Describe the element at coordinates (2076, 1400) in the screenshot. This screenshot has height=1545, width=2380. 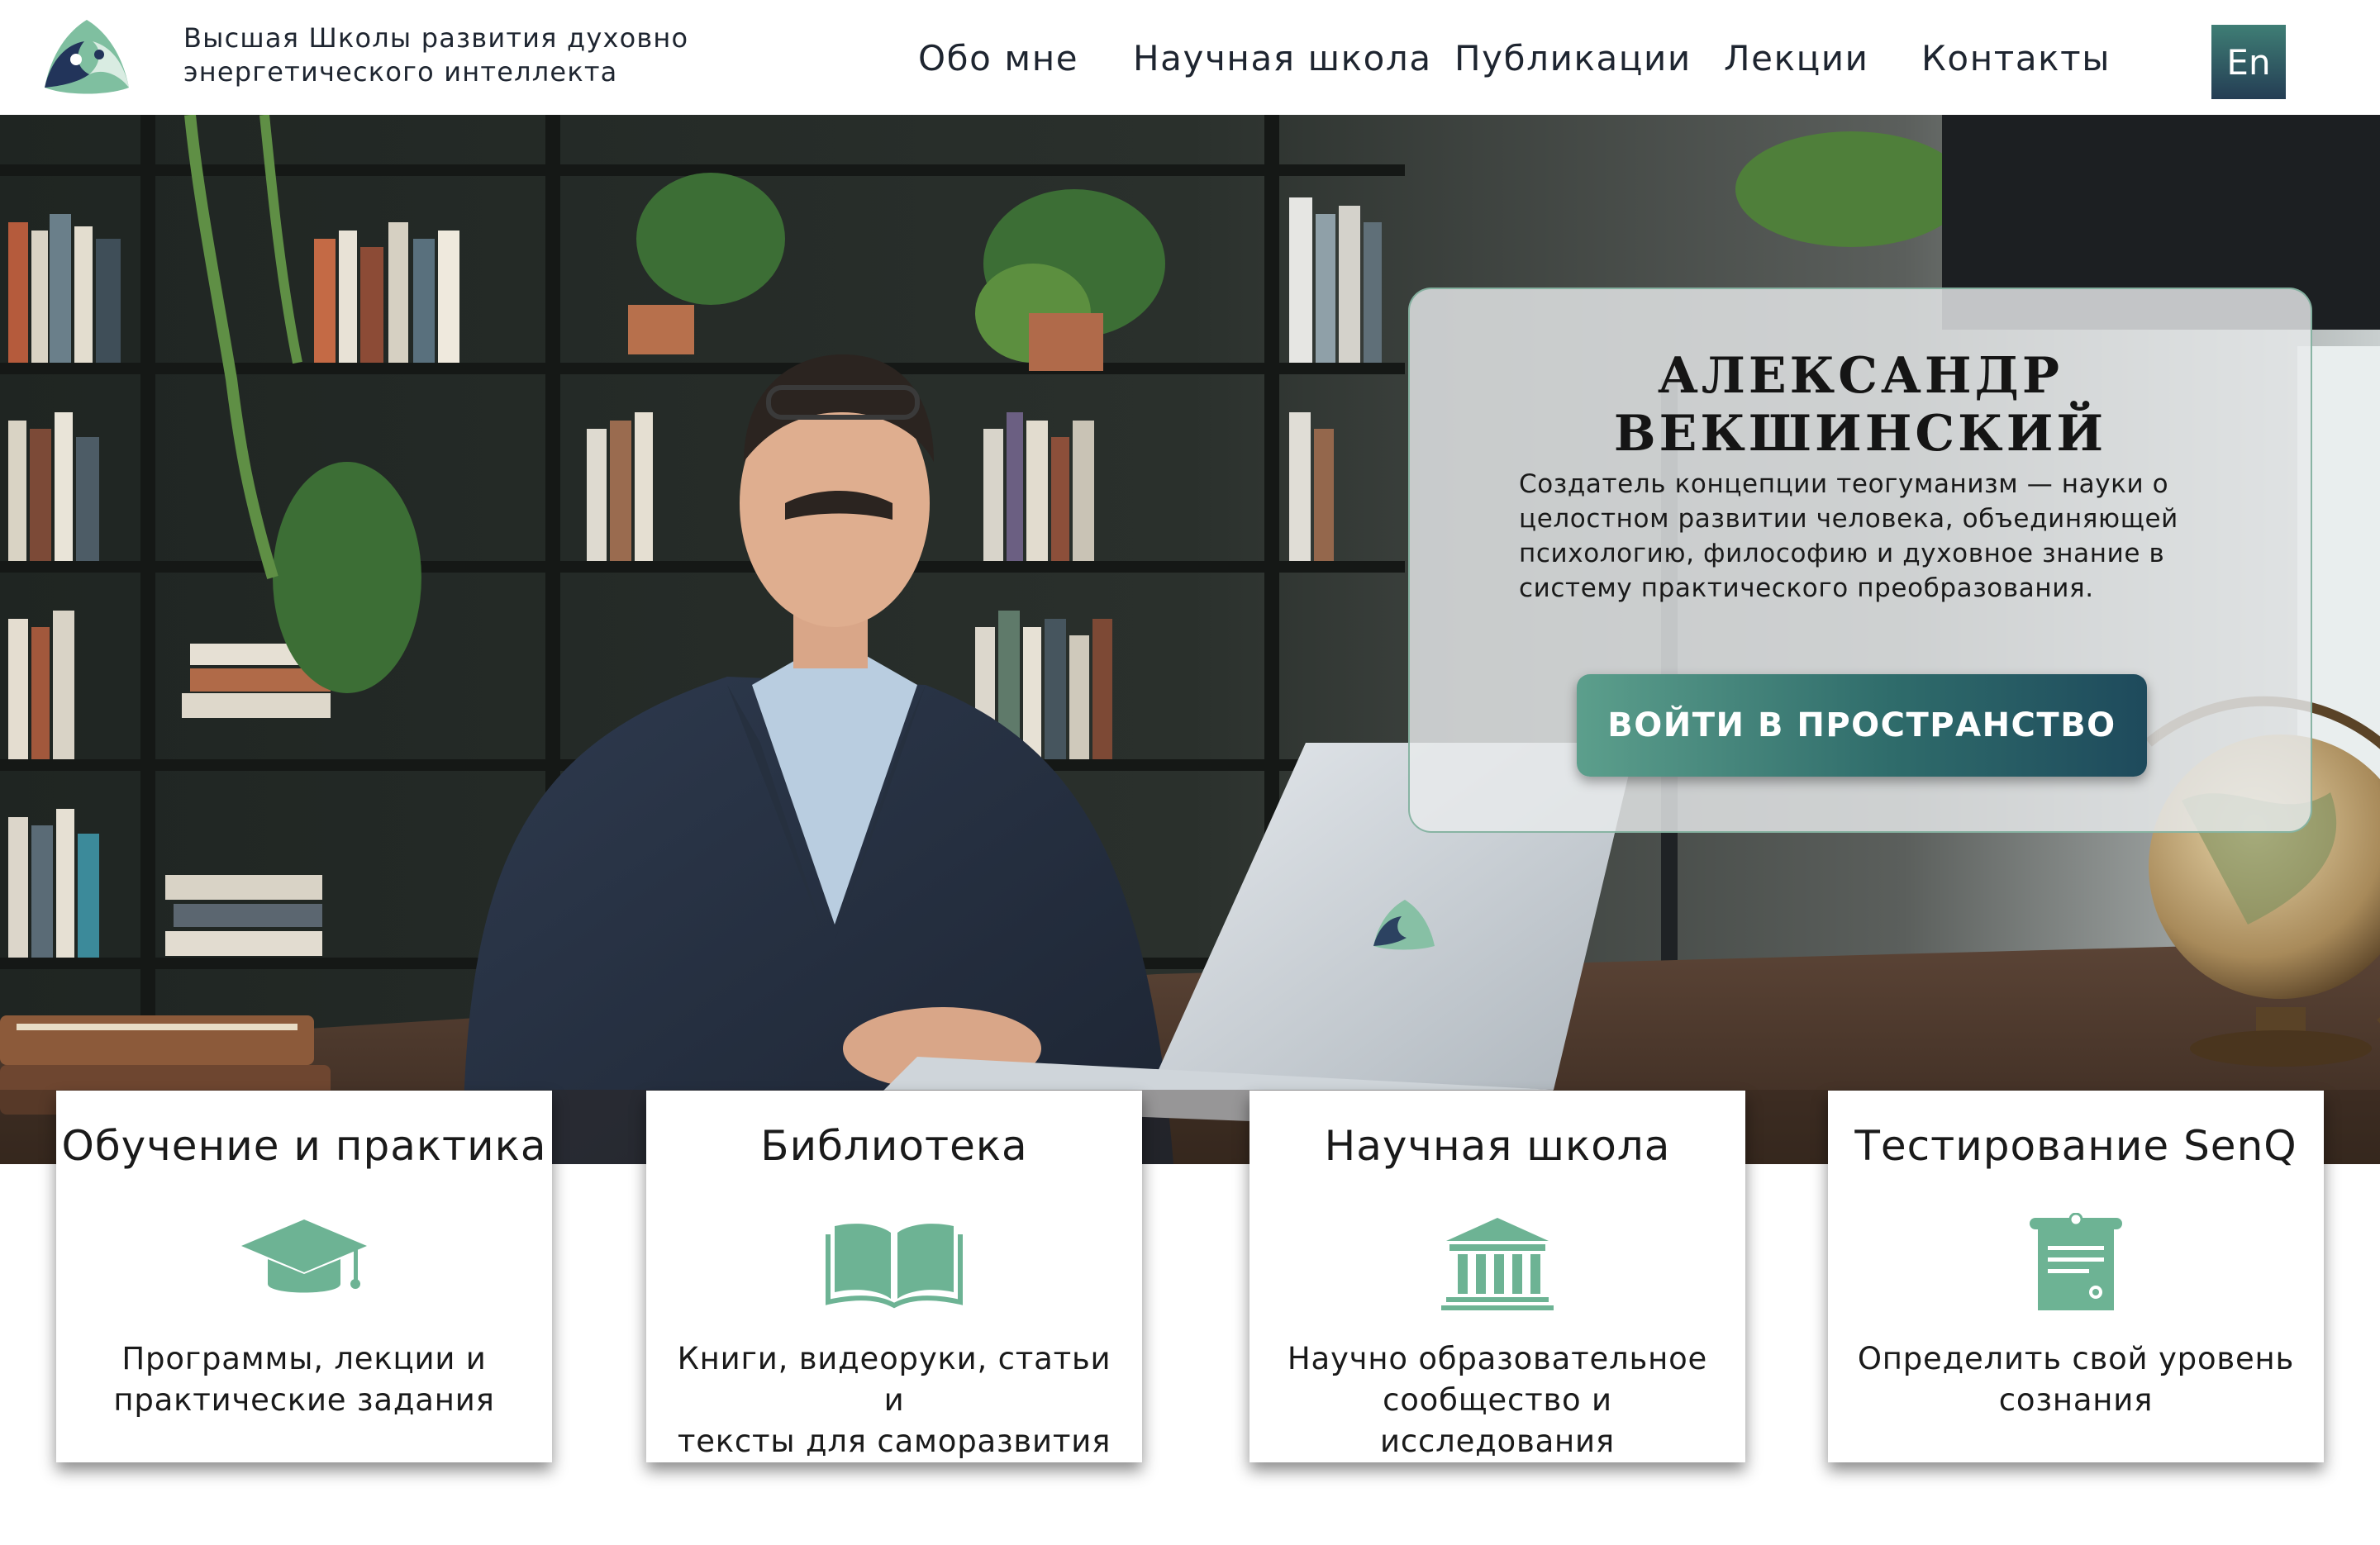
I see `card-description-line-2: сознания` at that location.